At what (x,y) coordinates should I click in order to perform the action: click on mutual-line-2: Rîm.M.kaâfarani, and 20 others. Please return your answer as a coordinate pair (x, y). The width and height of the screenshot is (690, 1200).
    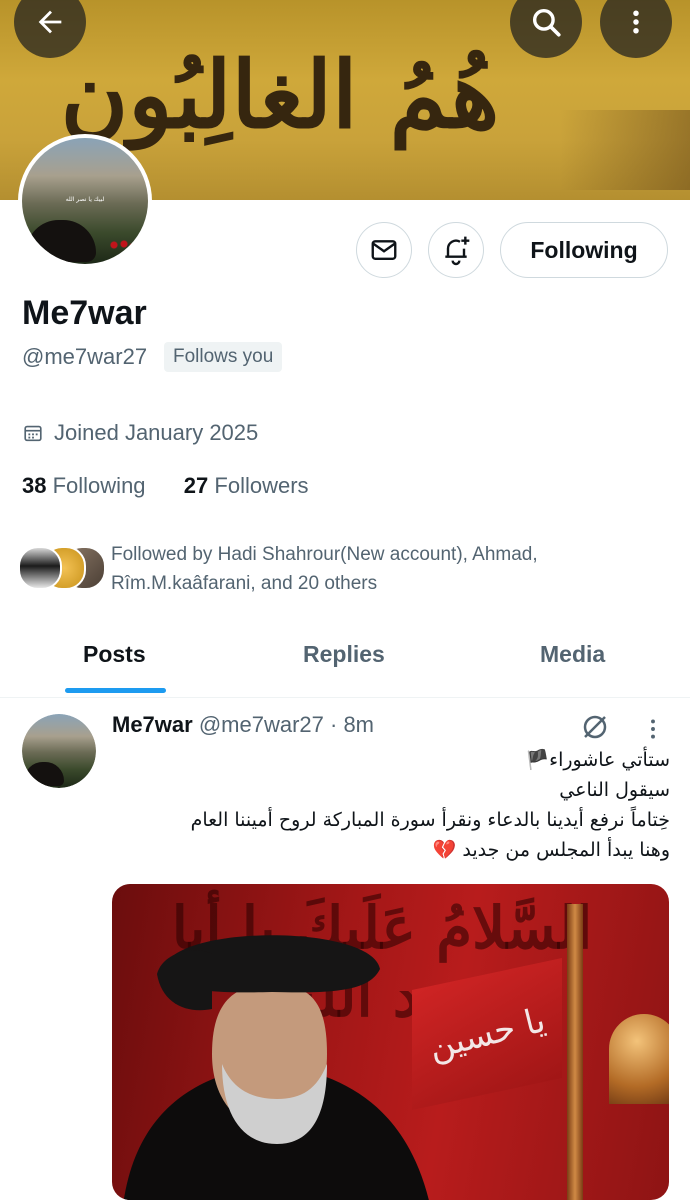
    Looking at the image, I should click on (244, 583).